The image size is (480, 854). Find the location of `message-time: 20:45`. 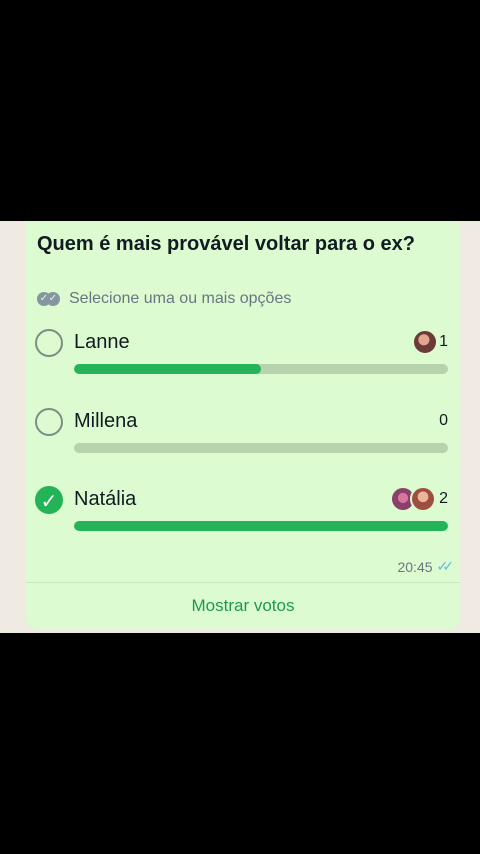

message-time: 20:45 is located at coordinates (415, 566).